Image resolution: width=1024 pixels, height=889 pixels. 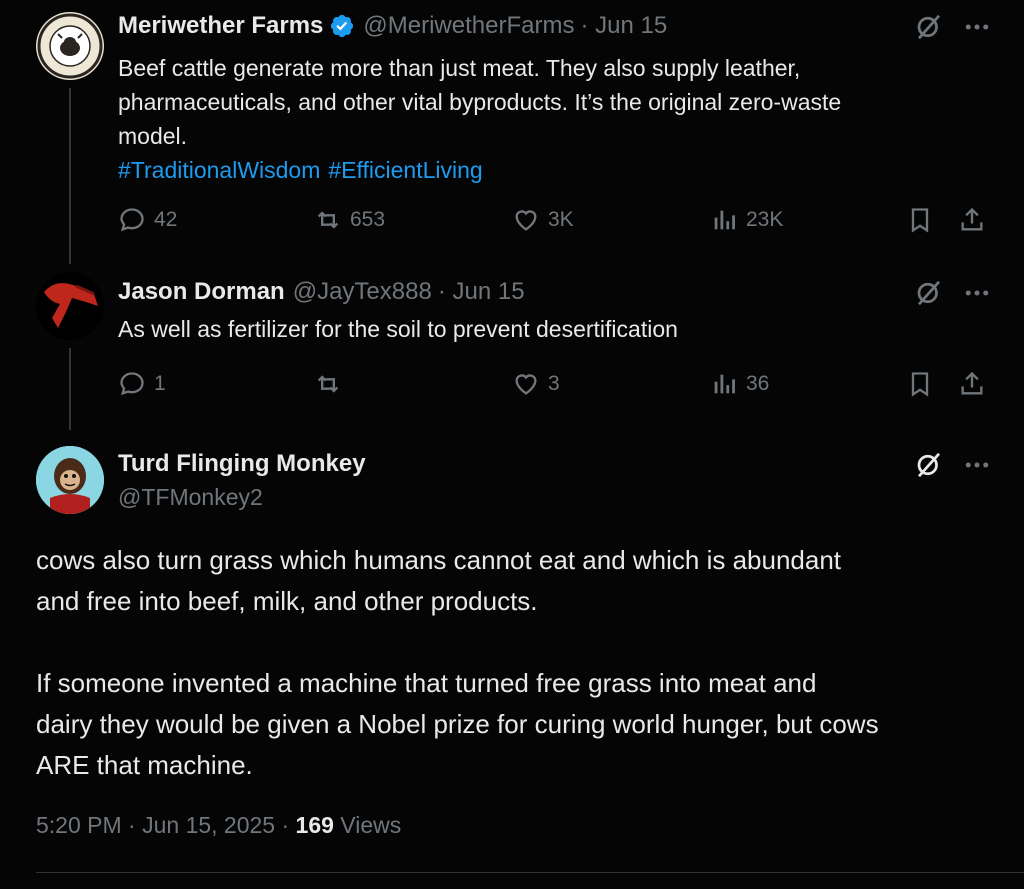 What do you see at coordinates (623, 26) in the screenshot?
I see `tweet1-date: · Jun 15` at bounding box center [623, 26].